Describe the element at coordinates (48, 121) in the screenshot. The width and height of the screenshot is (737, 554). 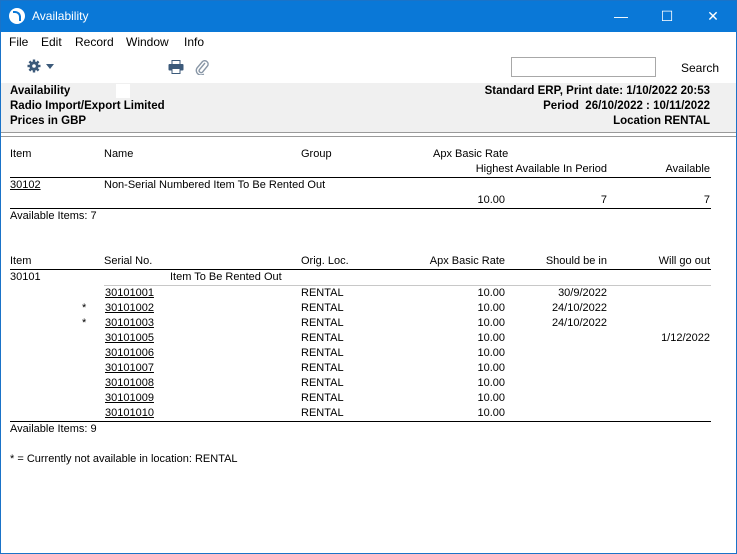
I see `prices-currency: Prices in GBP` at that location.